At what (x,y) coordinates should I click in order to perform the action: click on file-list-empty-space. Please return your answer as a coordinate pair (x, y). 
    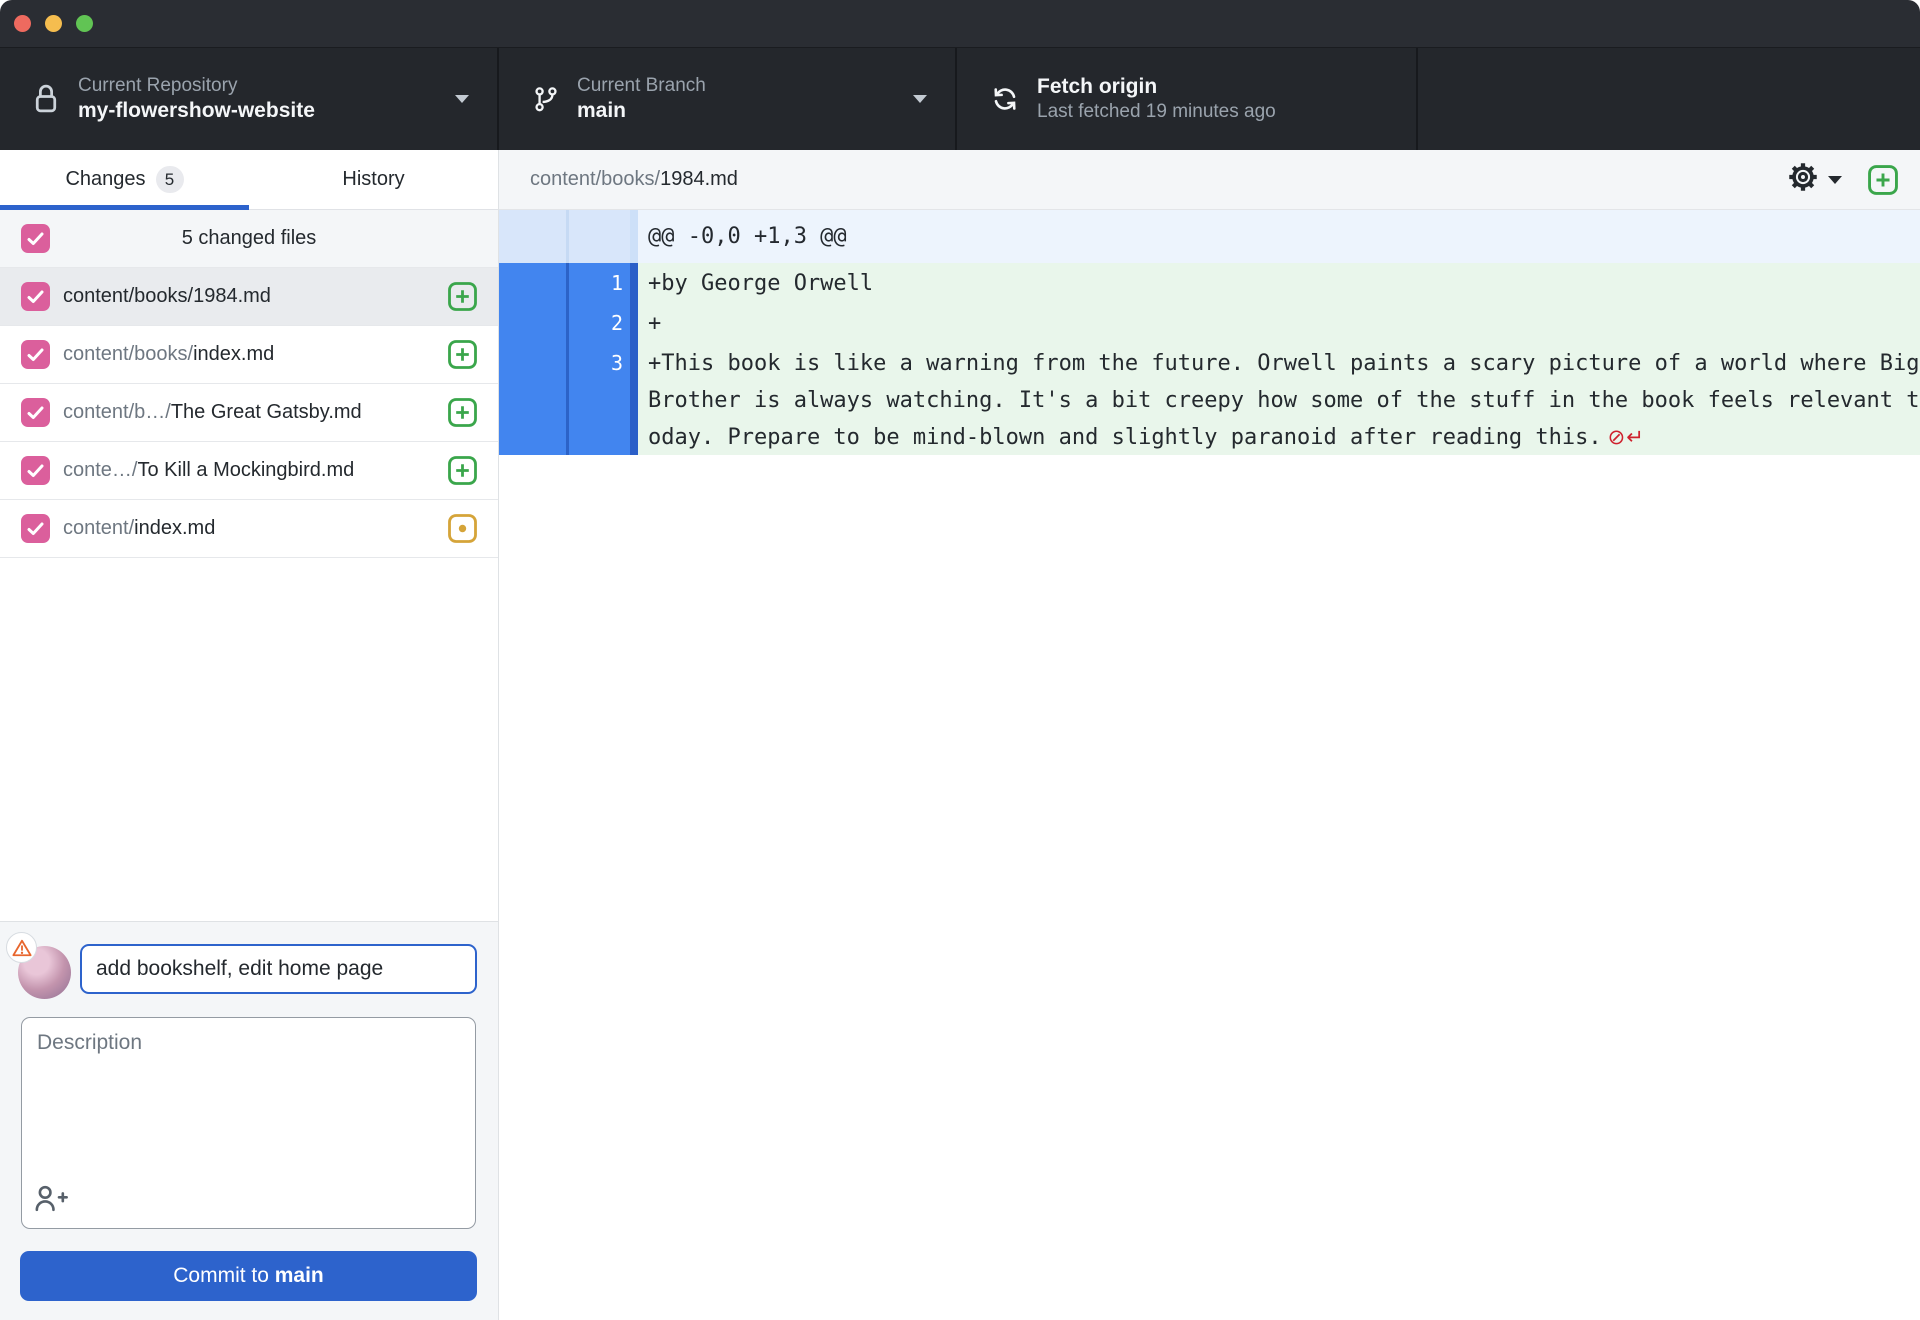
    Looking at the image, I should click on (249, 739).